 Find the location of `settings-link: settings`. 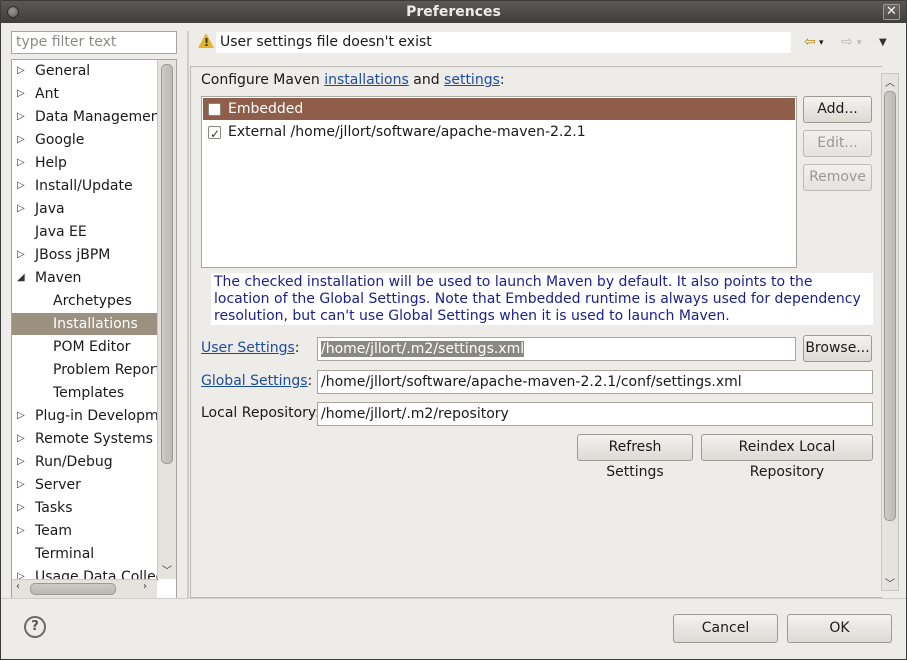

settings-link: settings is located at coordinates (472, 80).